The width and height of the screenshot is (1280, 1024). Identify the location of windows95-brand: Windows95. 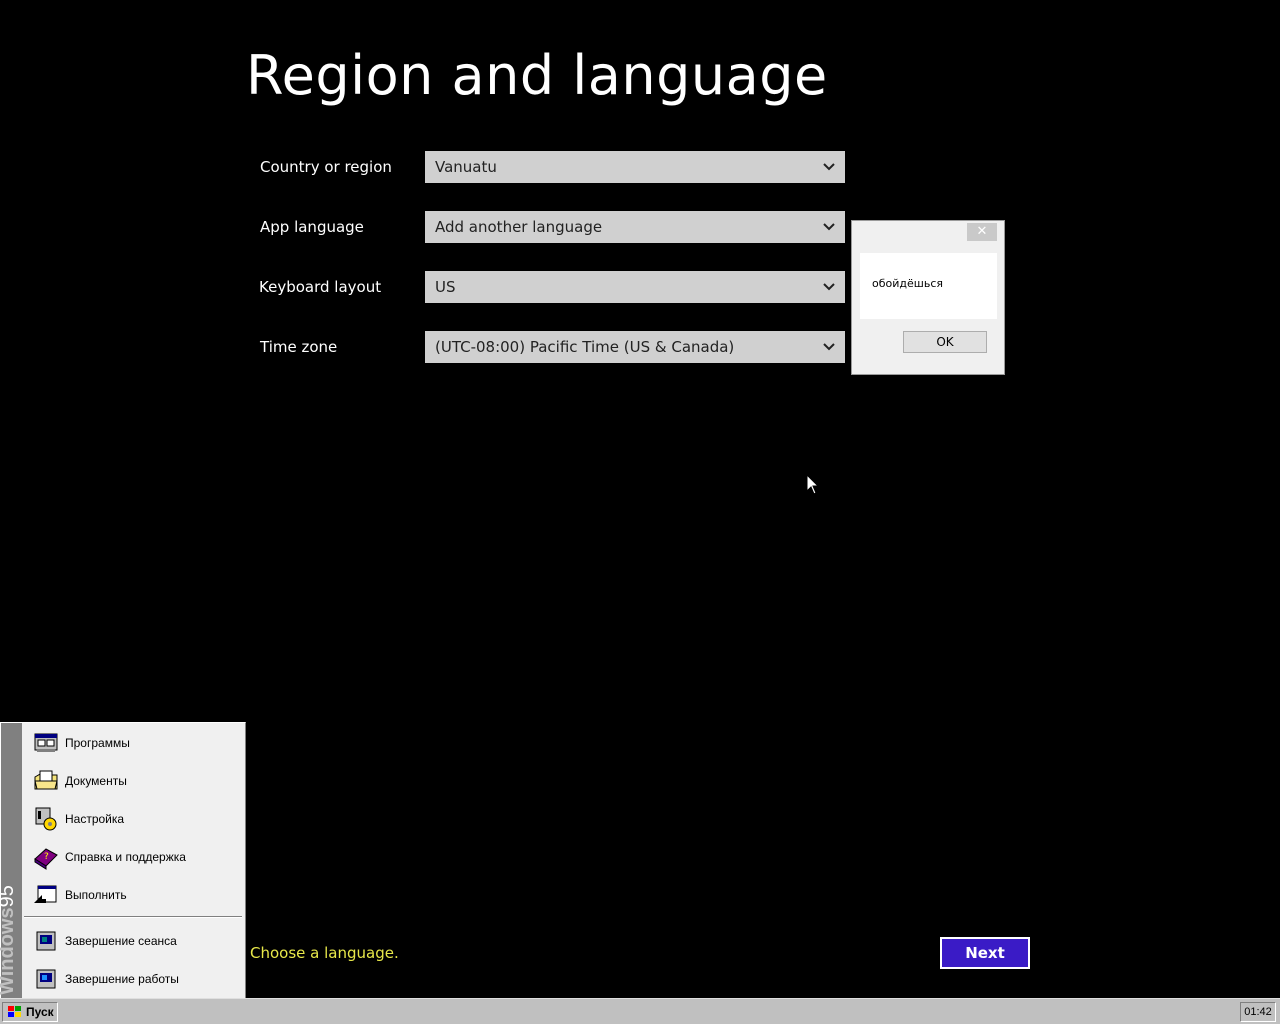
(9, 940).